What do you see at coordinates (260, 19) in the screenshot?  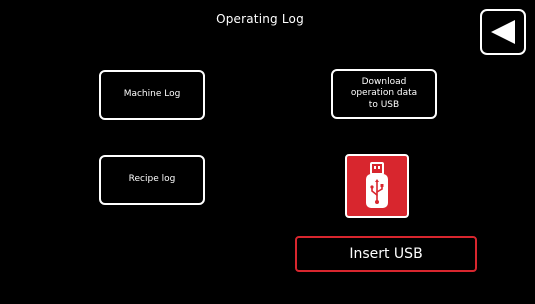 I see `page-title: Operating Log` at bounding box center [260, 19].